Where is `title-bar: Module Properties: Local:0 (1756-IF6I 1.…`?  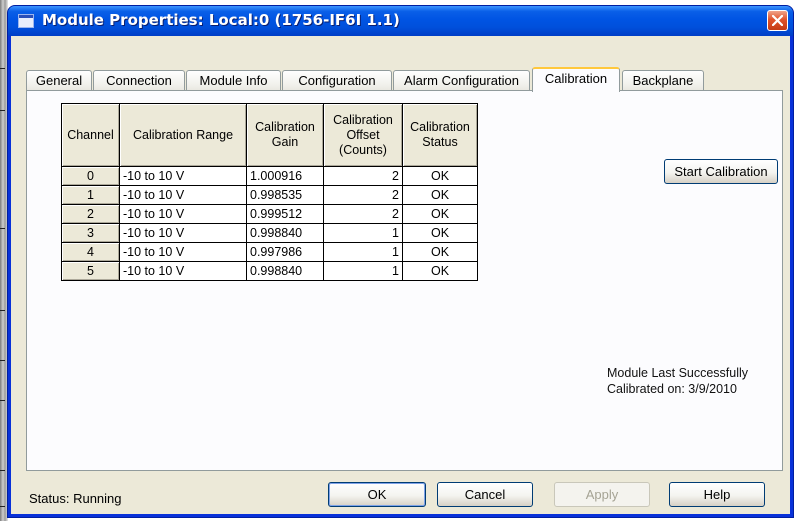 title-bar: Module Properties: Local:0 (1756-IF6I 1.… is located at coordinates (400, 21).